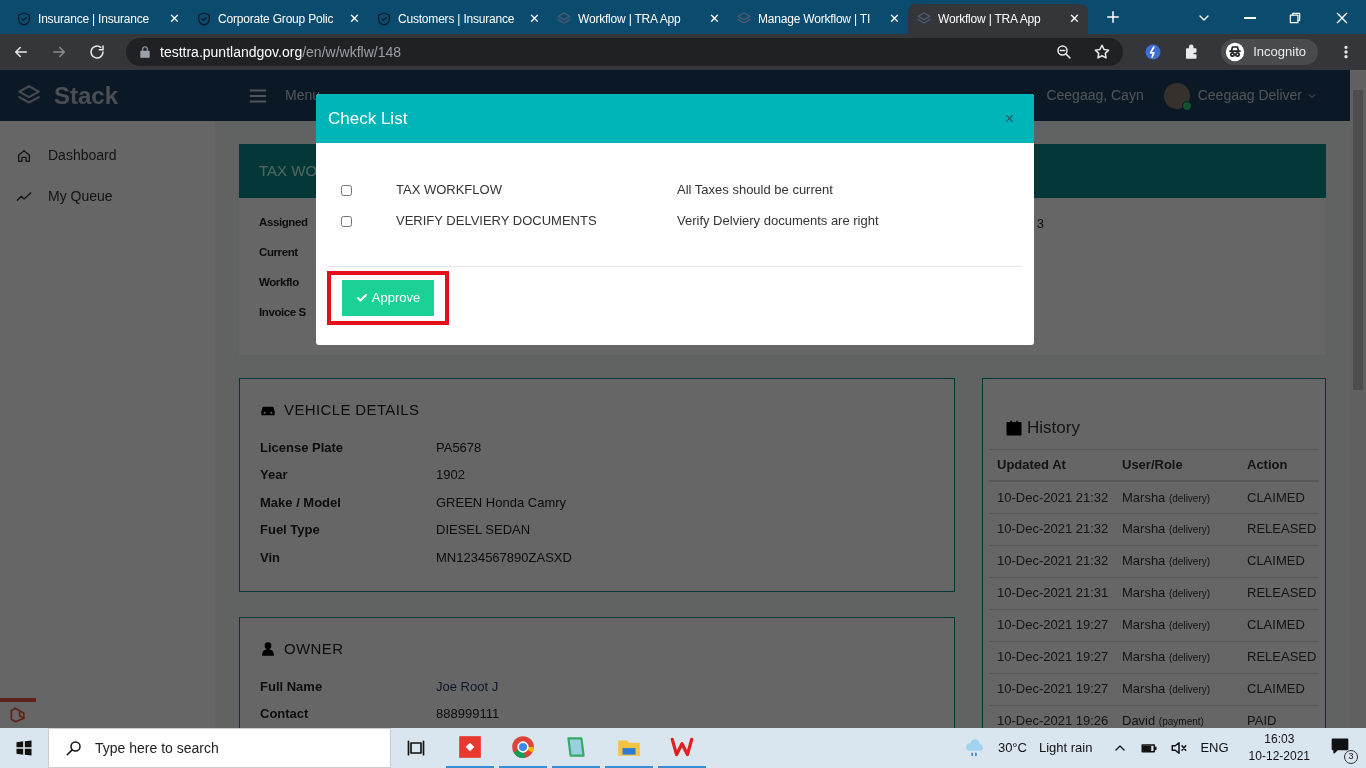 This screenshot has width=1366, height=768. I want to click on restore-icon, so click(1295, 18).